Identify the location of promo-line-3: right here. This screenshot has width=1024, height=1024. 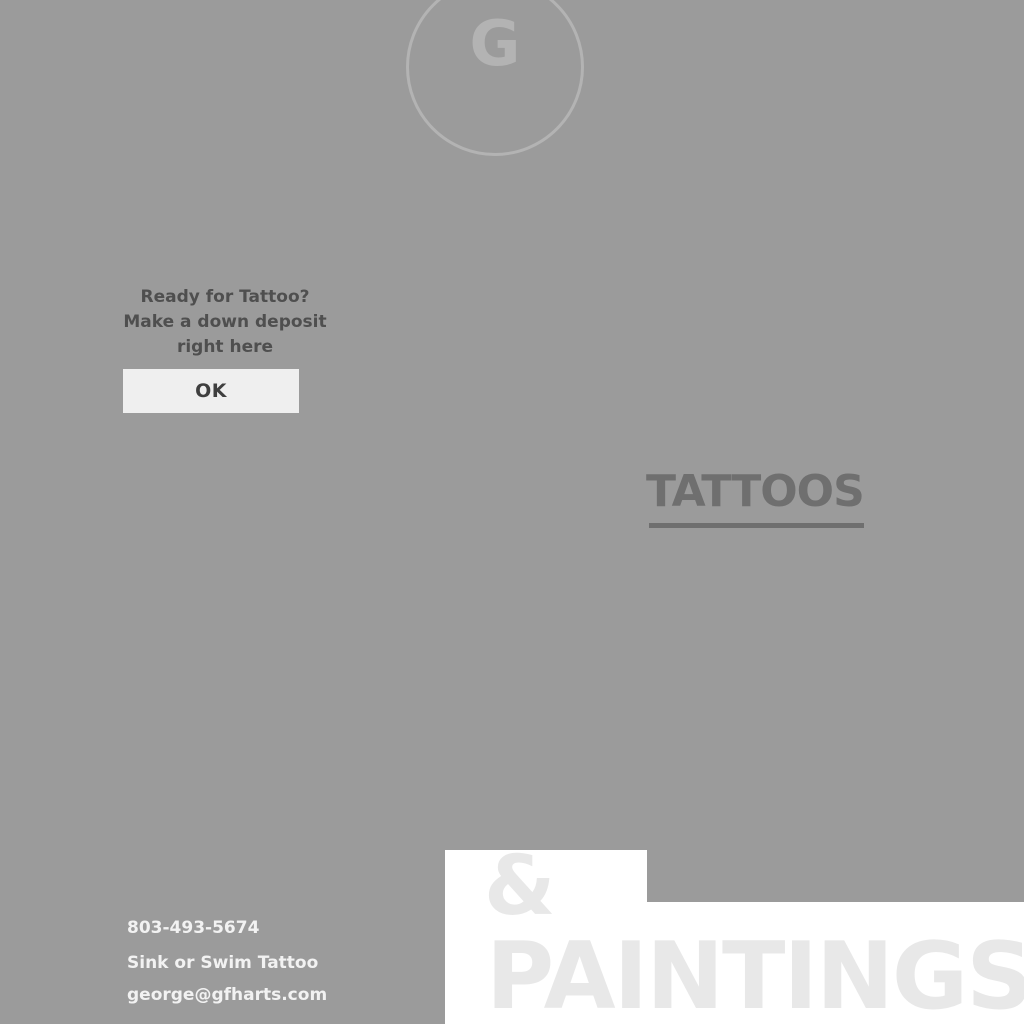
(225, 347).